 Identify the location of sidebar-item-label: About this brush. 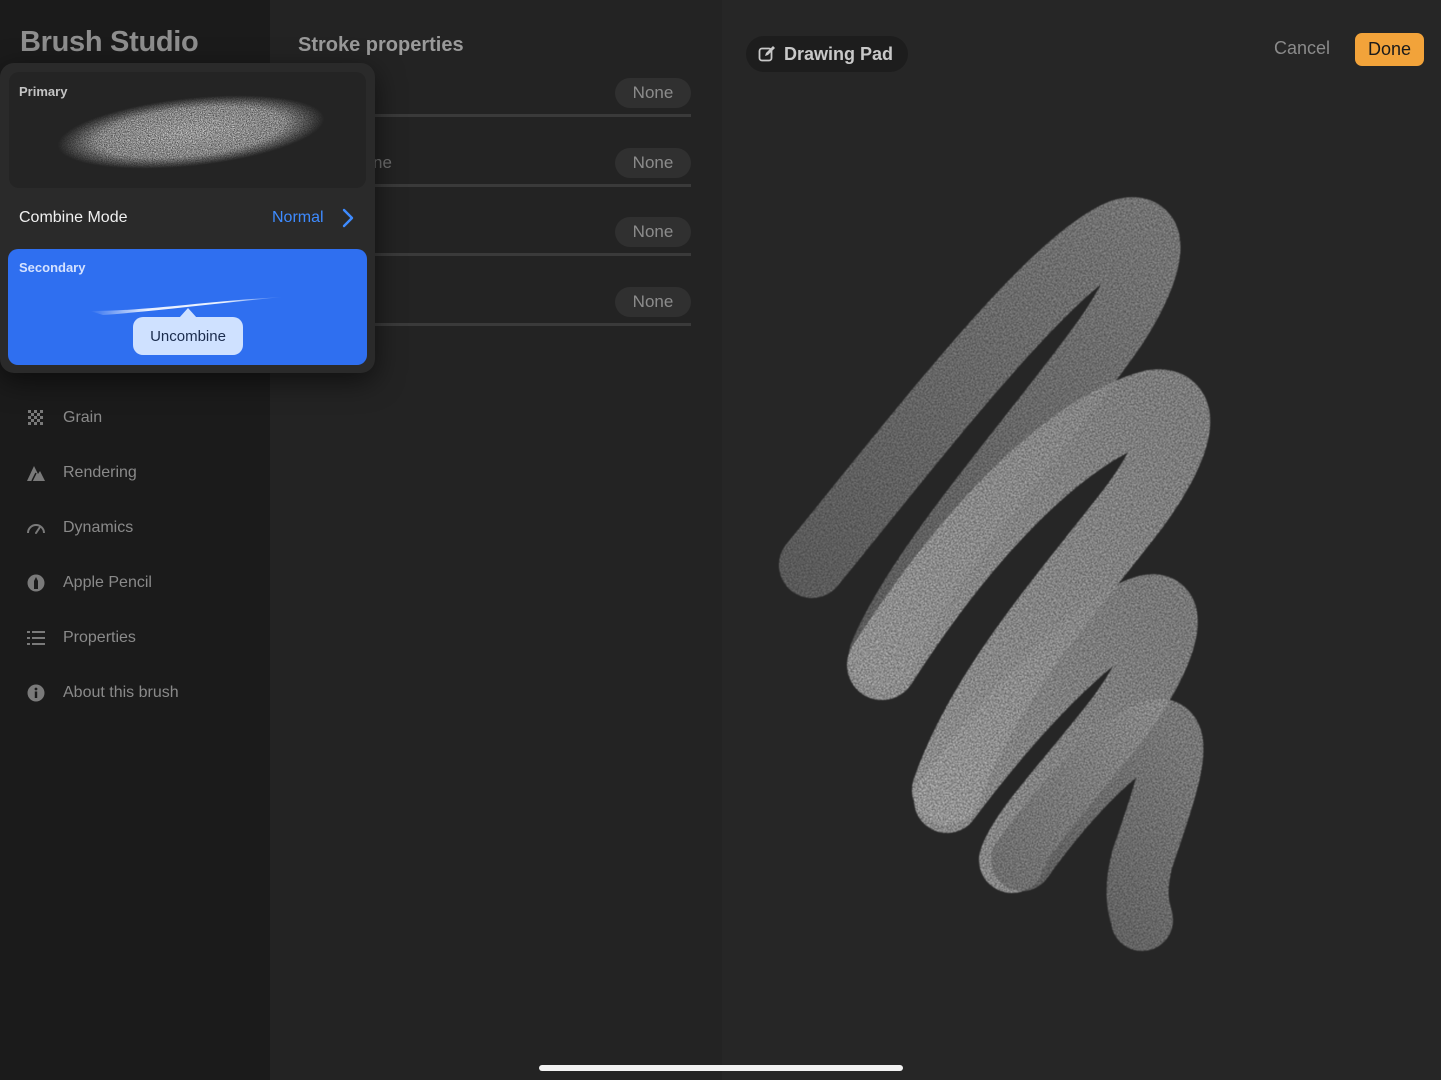
(121, 692).